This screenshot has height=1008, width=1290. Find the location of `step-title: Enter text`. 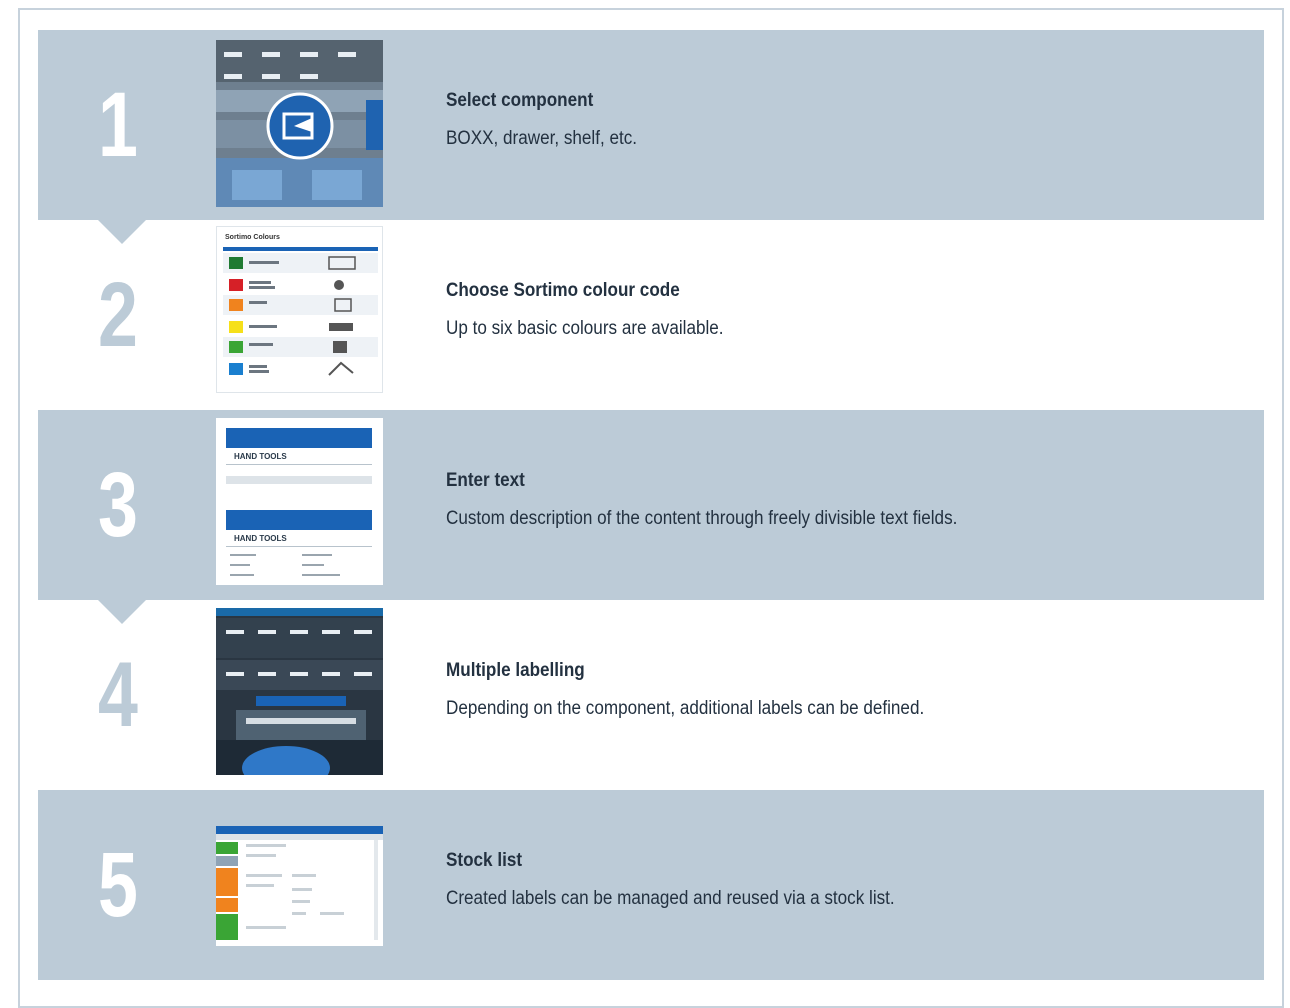

step-title: Enter text is located at coordinates (485, 480).